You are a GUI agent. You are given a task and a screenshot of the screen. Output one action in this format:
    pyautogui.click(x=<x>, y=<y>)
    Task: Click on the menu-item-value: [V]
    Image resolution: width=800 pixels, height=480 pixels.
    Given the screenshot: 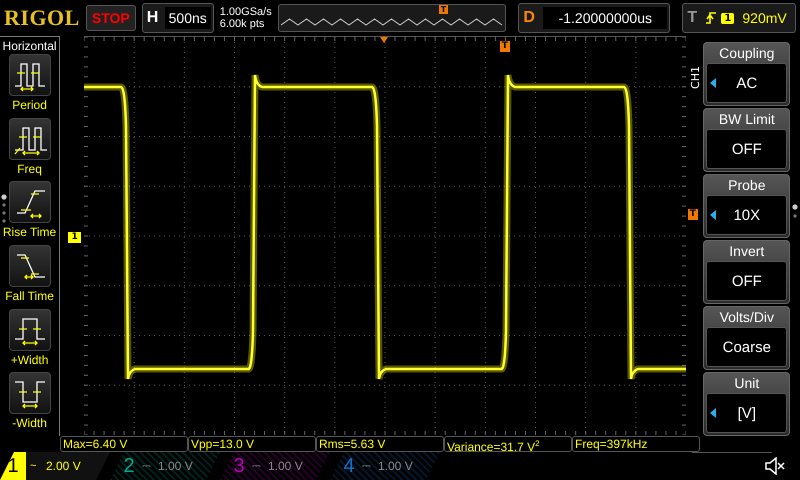 What is the action you would take?
    pyautogui.click(x=747, y=413)
    